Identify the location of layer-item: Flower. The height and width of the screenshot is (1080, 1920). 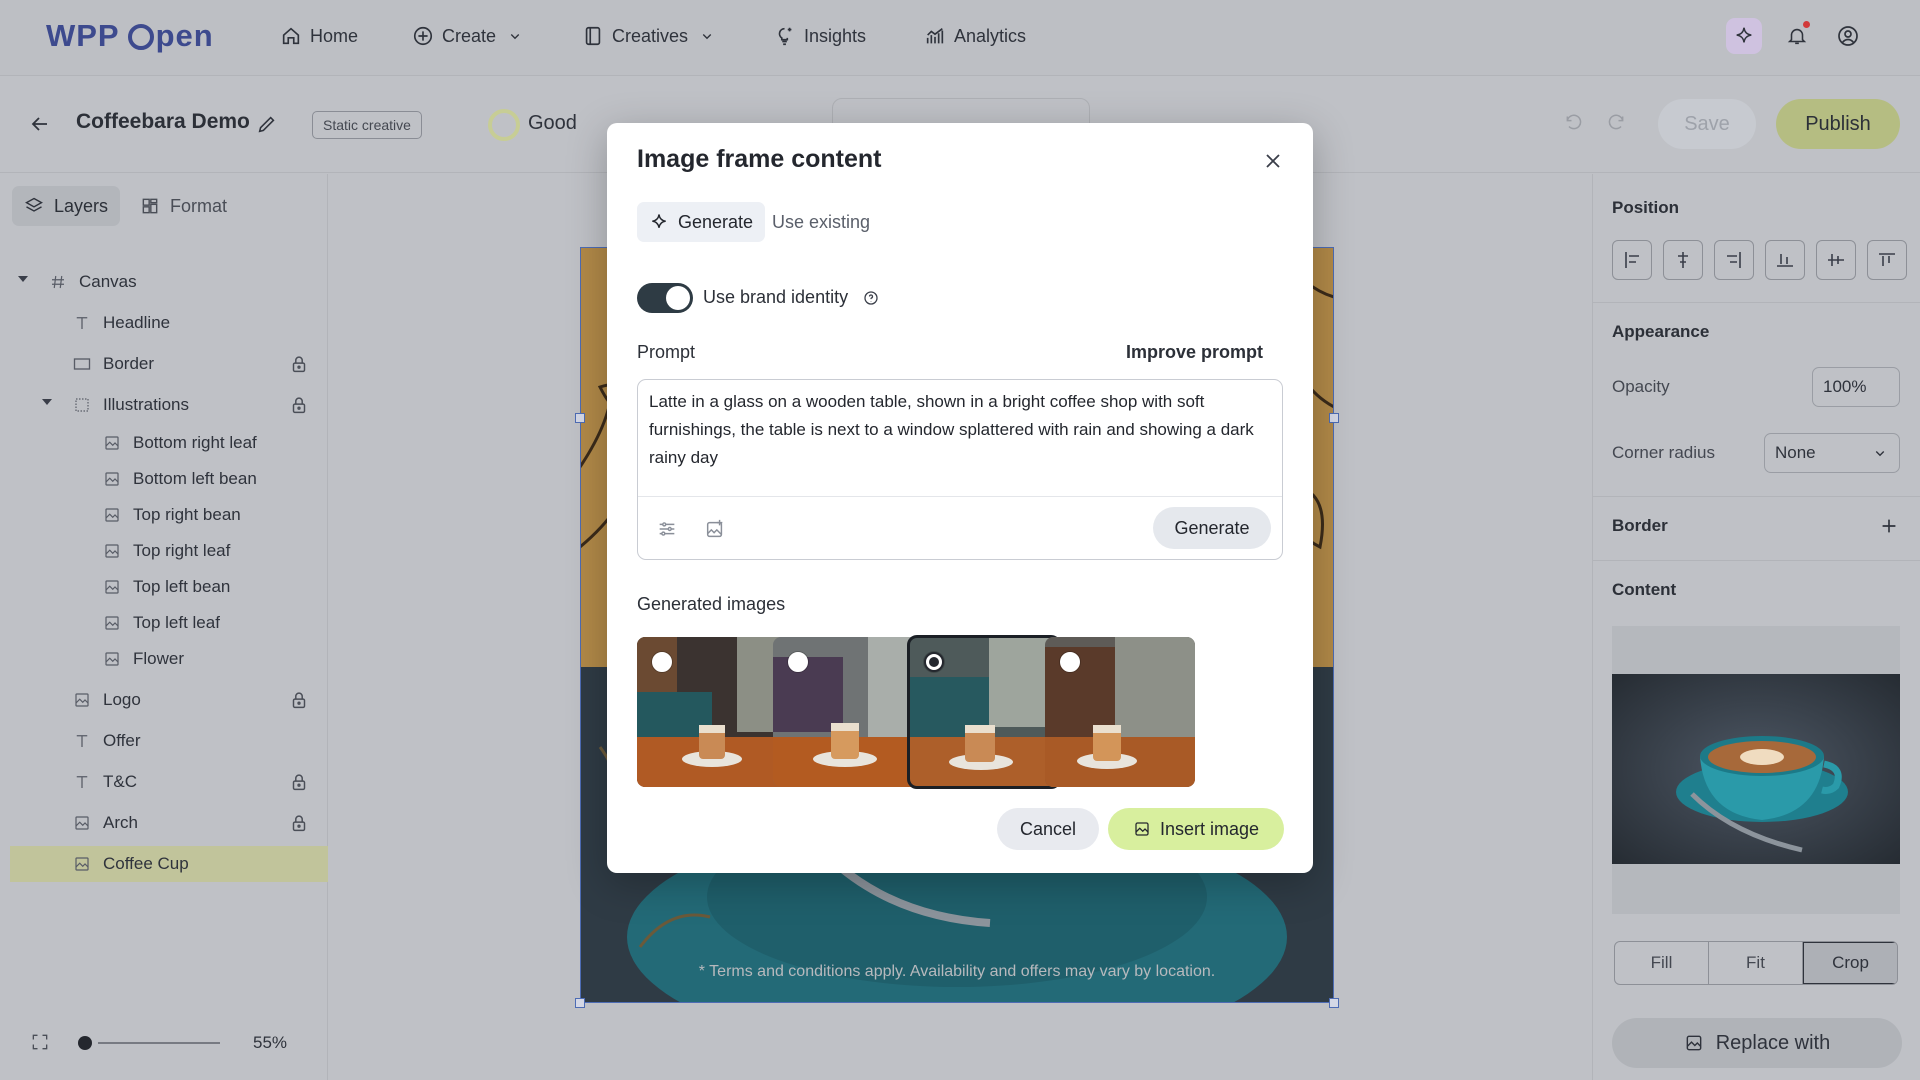
(164, 659).